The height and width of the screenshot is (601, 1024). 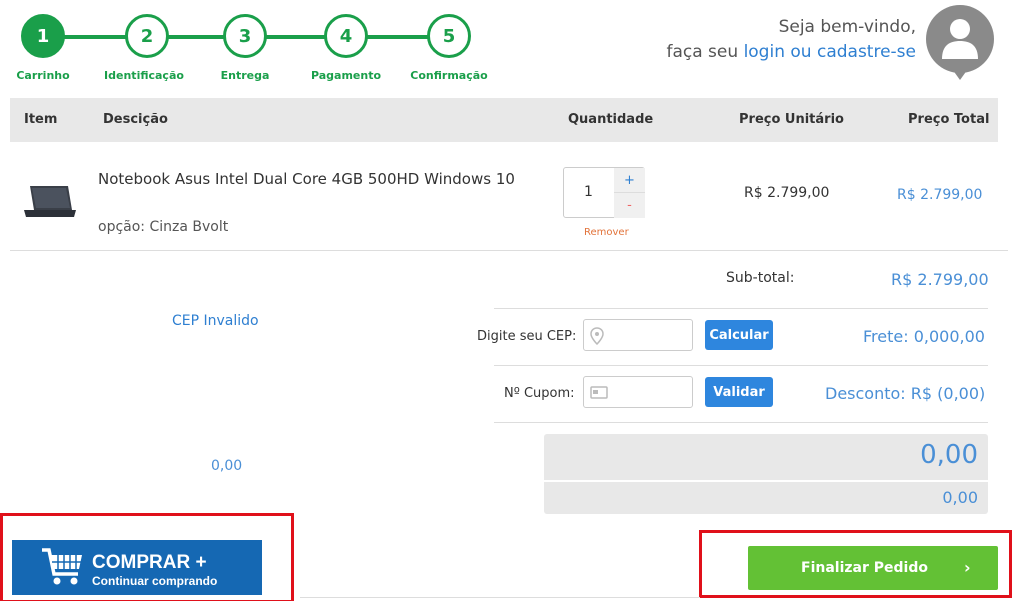 I want to click on cep-input, so click(x=638, y=335).